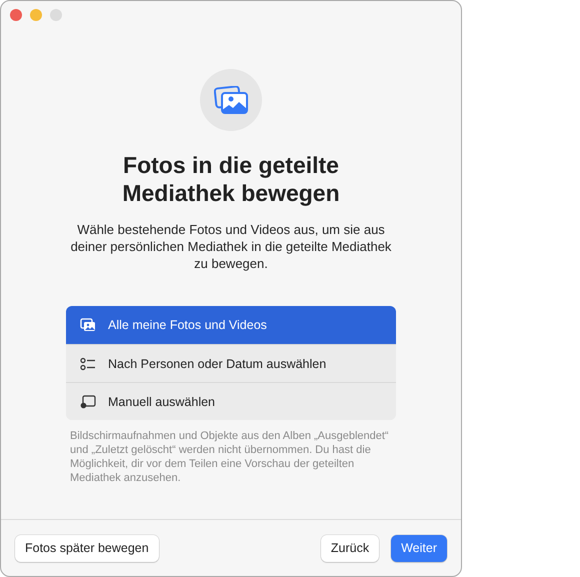  I want to click on option-label: Manuell auswählen, so click(162, 401).